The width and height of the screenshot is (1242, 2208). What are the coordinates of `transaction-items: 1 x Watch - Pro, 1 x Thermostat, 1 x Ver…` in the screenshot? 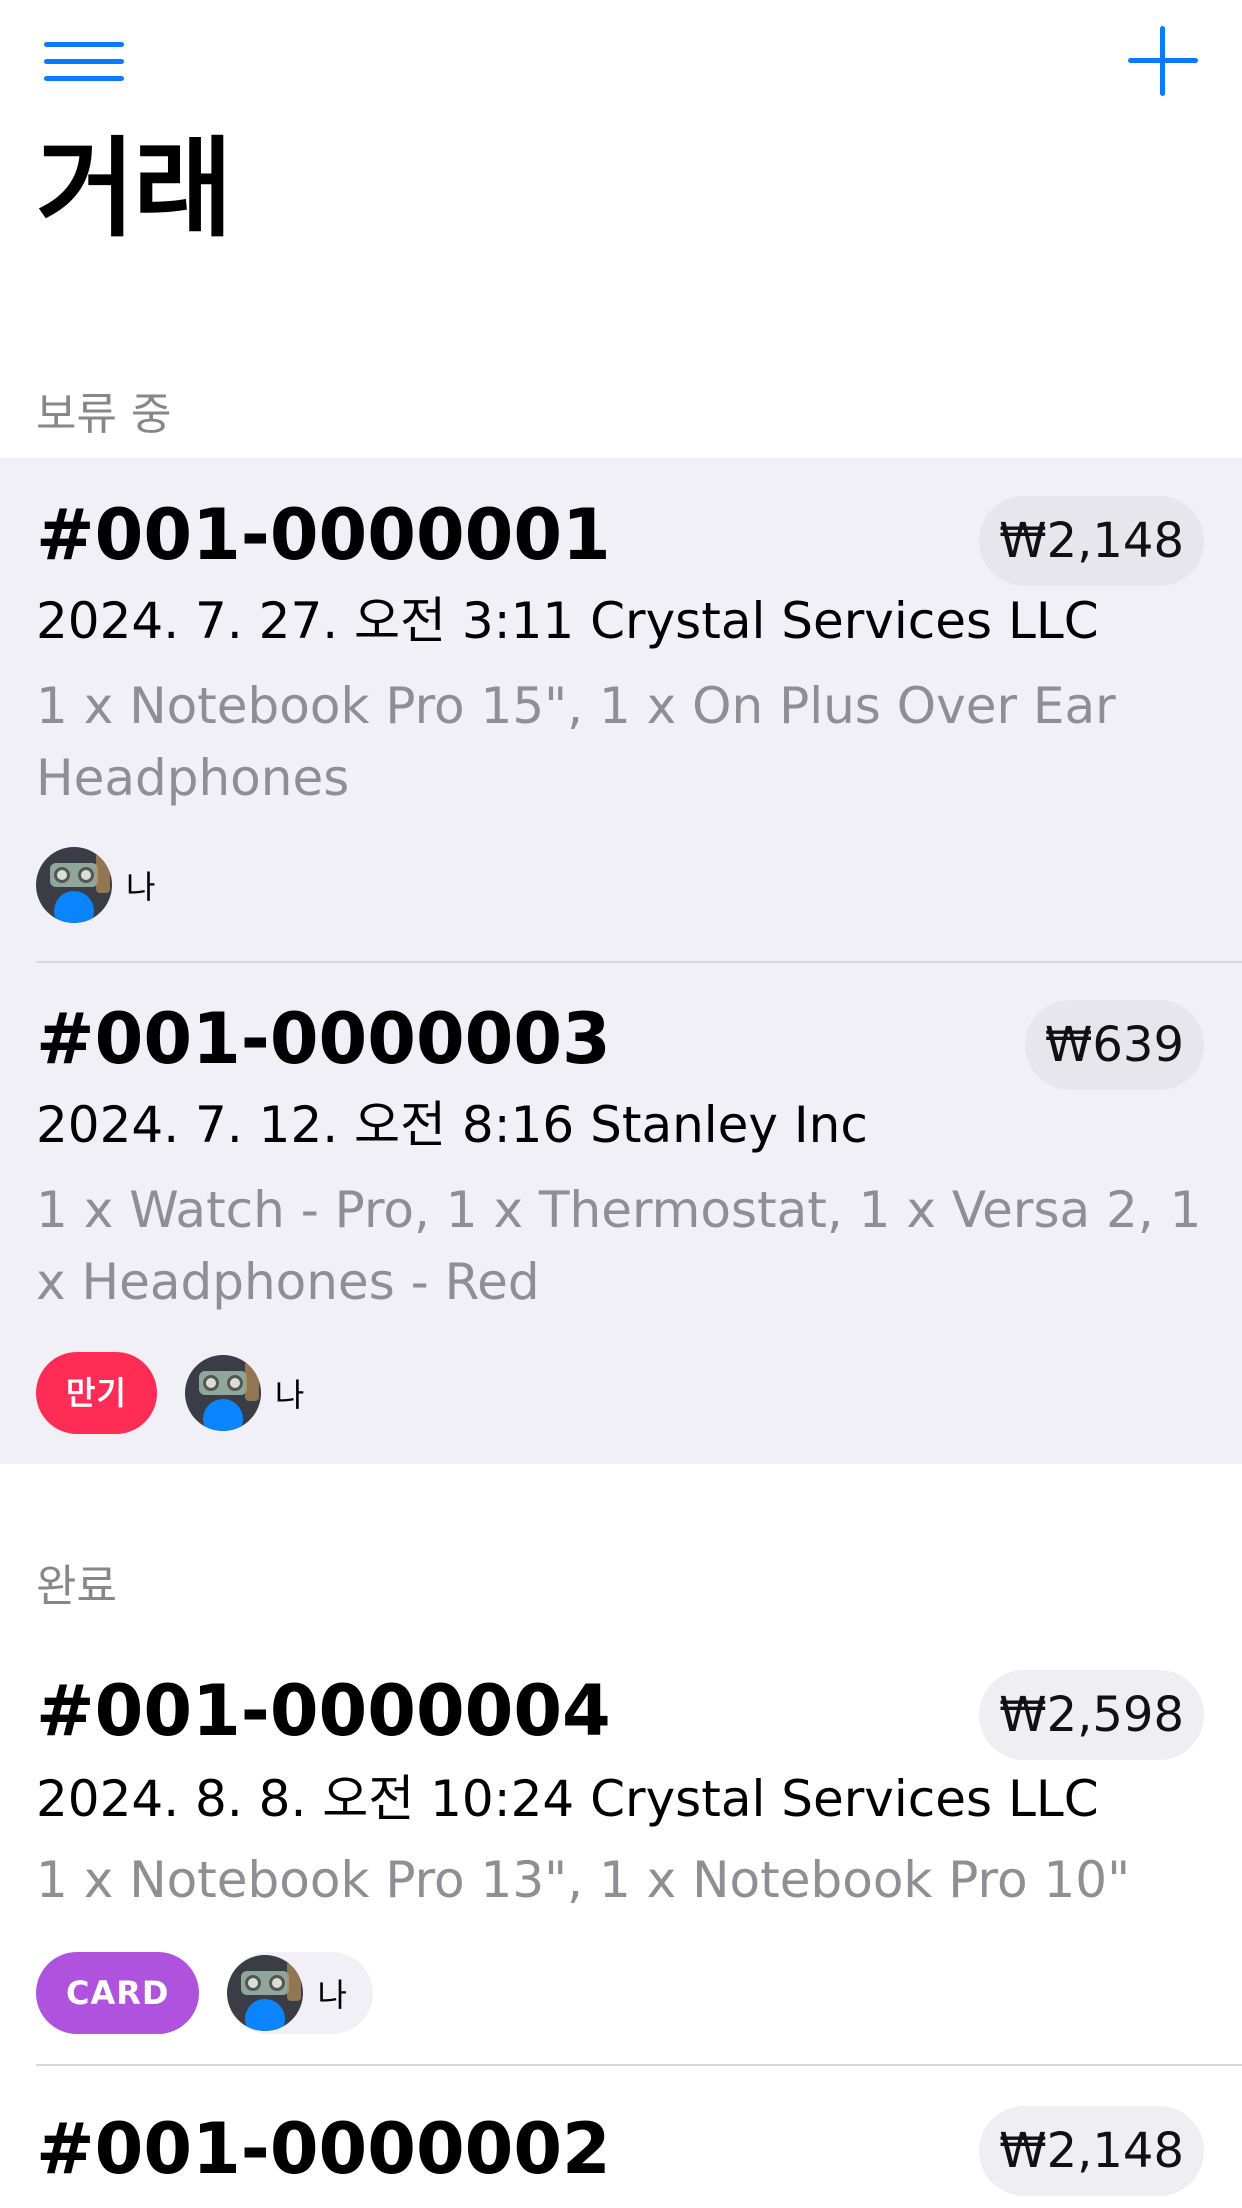 It's located at (619, 1246).